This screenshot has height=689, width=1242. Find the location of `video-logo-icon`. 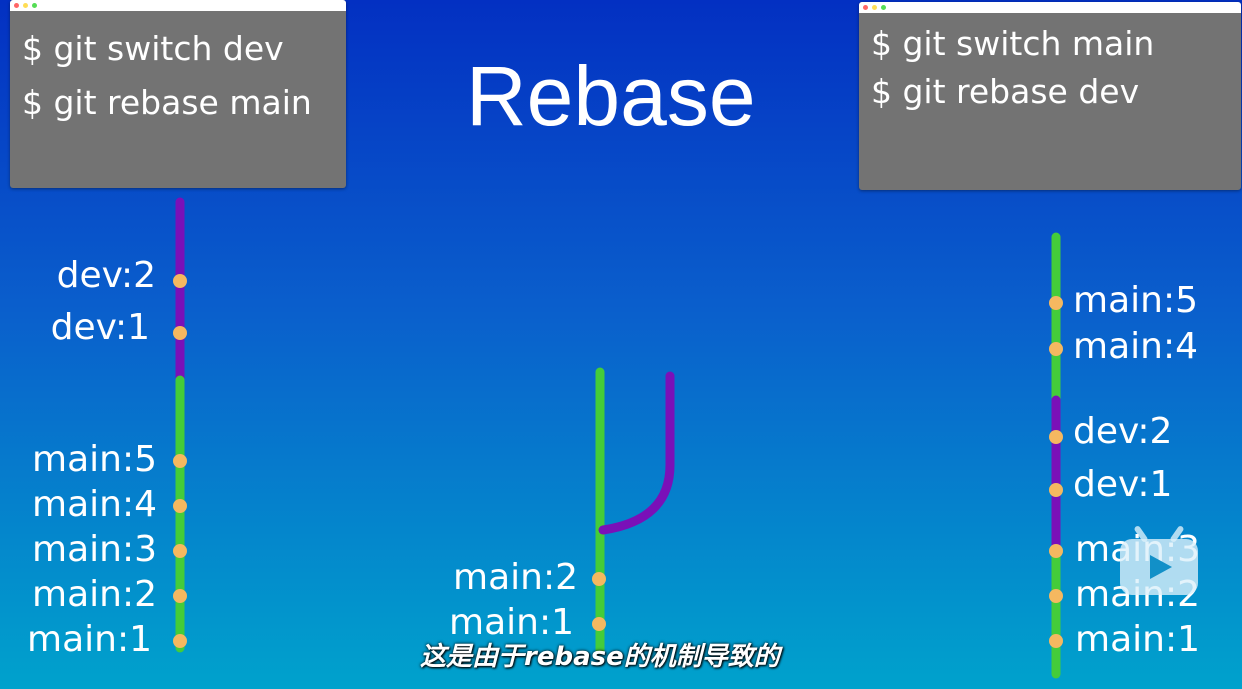

video-logo-icon is located at coordinates (1159, 560).